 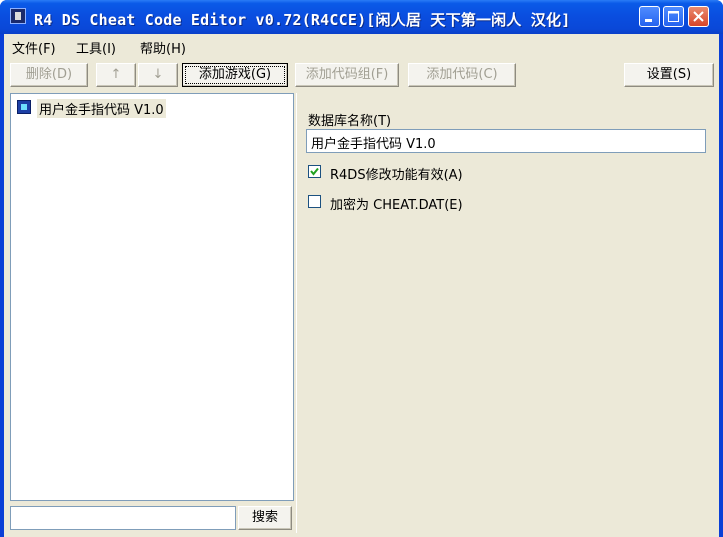 What do you see at coordinates (314, 201) in the screenshot?
I see `encrypt-checkbox` at bounding box center [314, 201].